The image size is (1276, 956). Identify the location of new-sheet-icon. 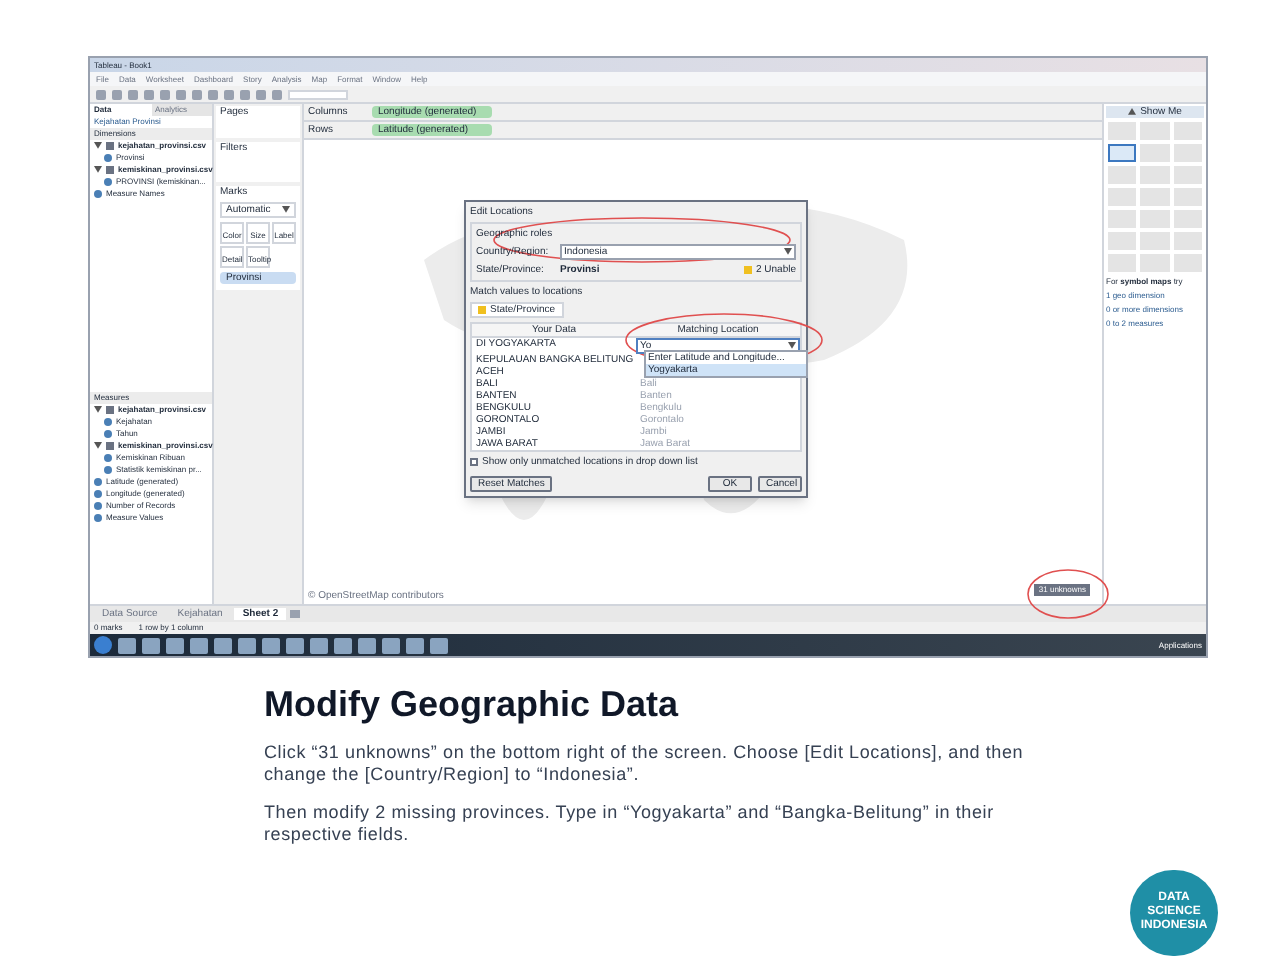
(295, 614).